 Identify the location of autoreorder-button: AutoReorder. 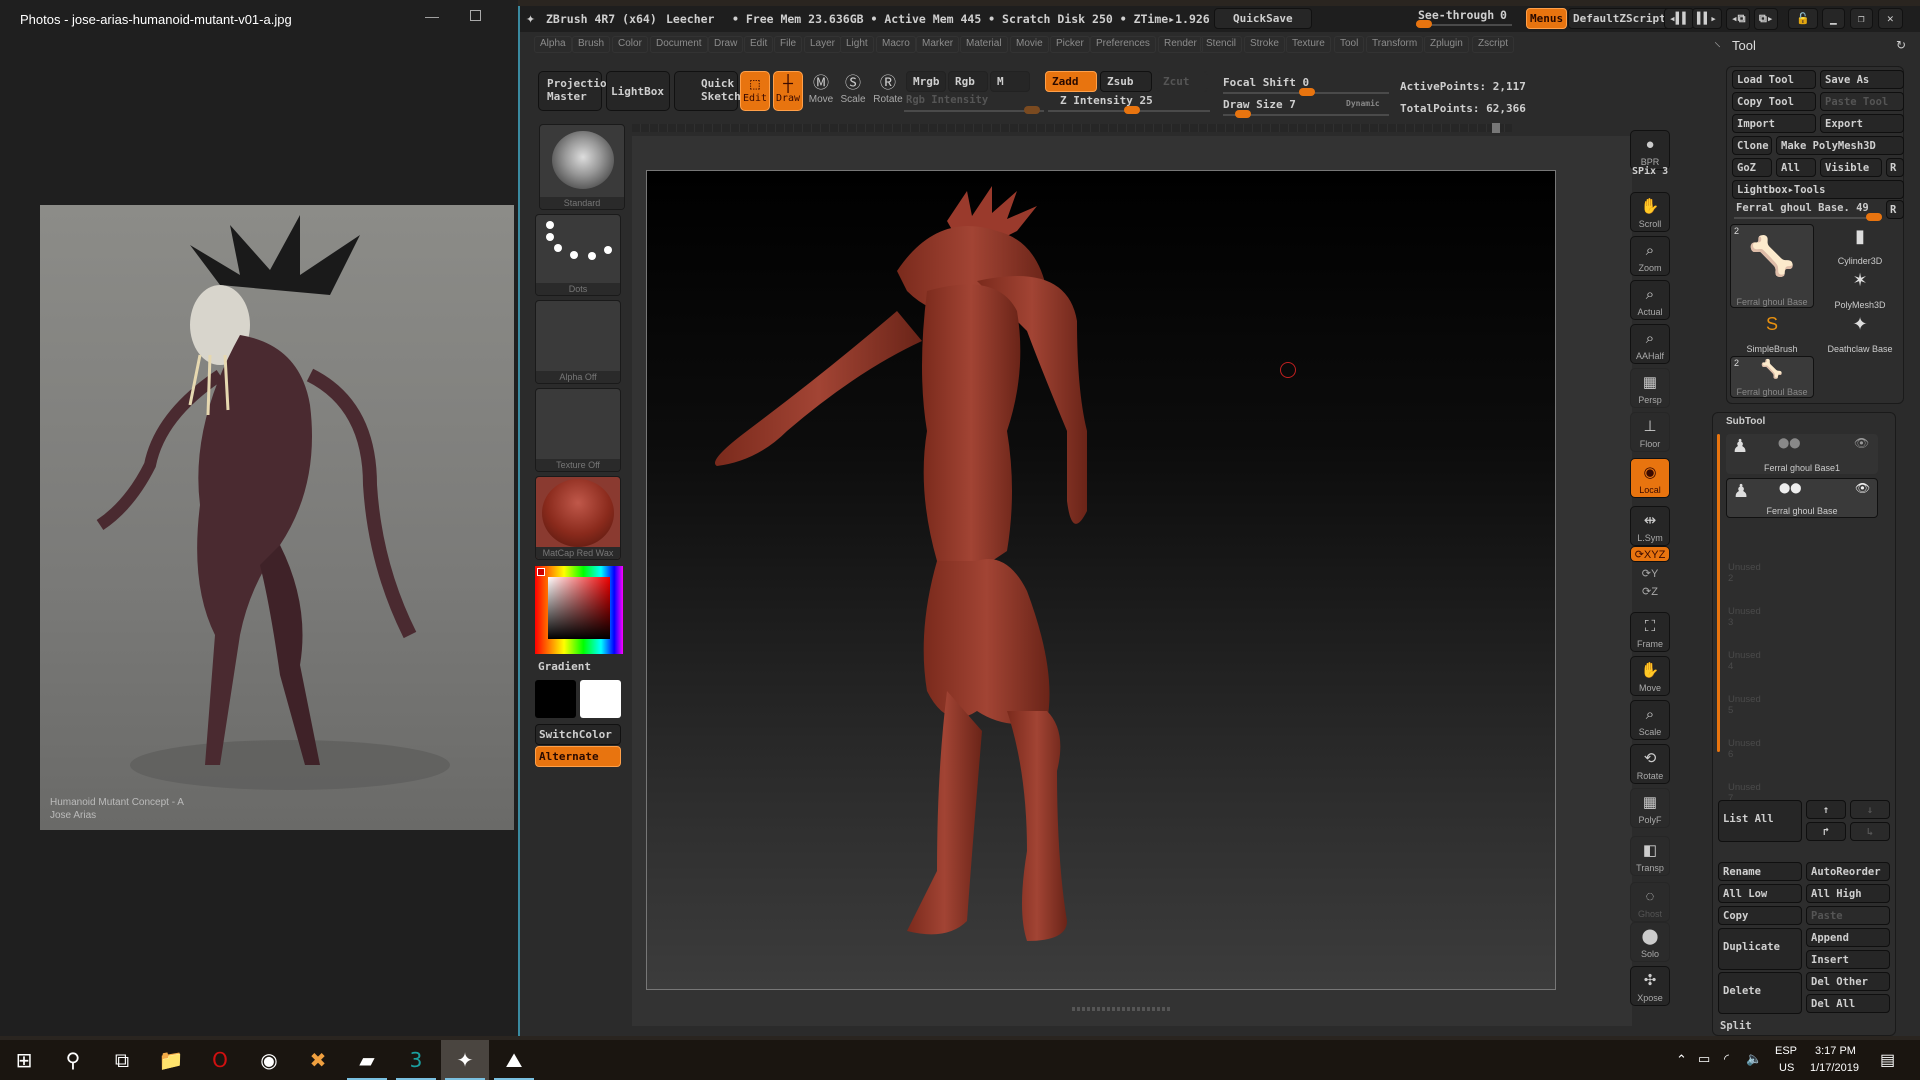
(1848, 871).